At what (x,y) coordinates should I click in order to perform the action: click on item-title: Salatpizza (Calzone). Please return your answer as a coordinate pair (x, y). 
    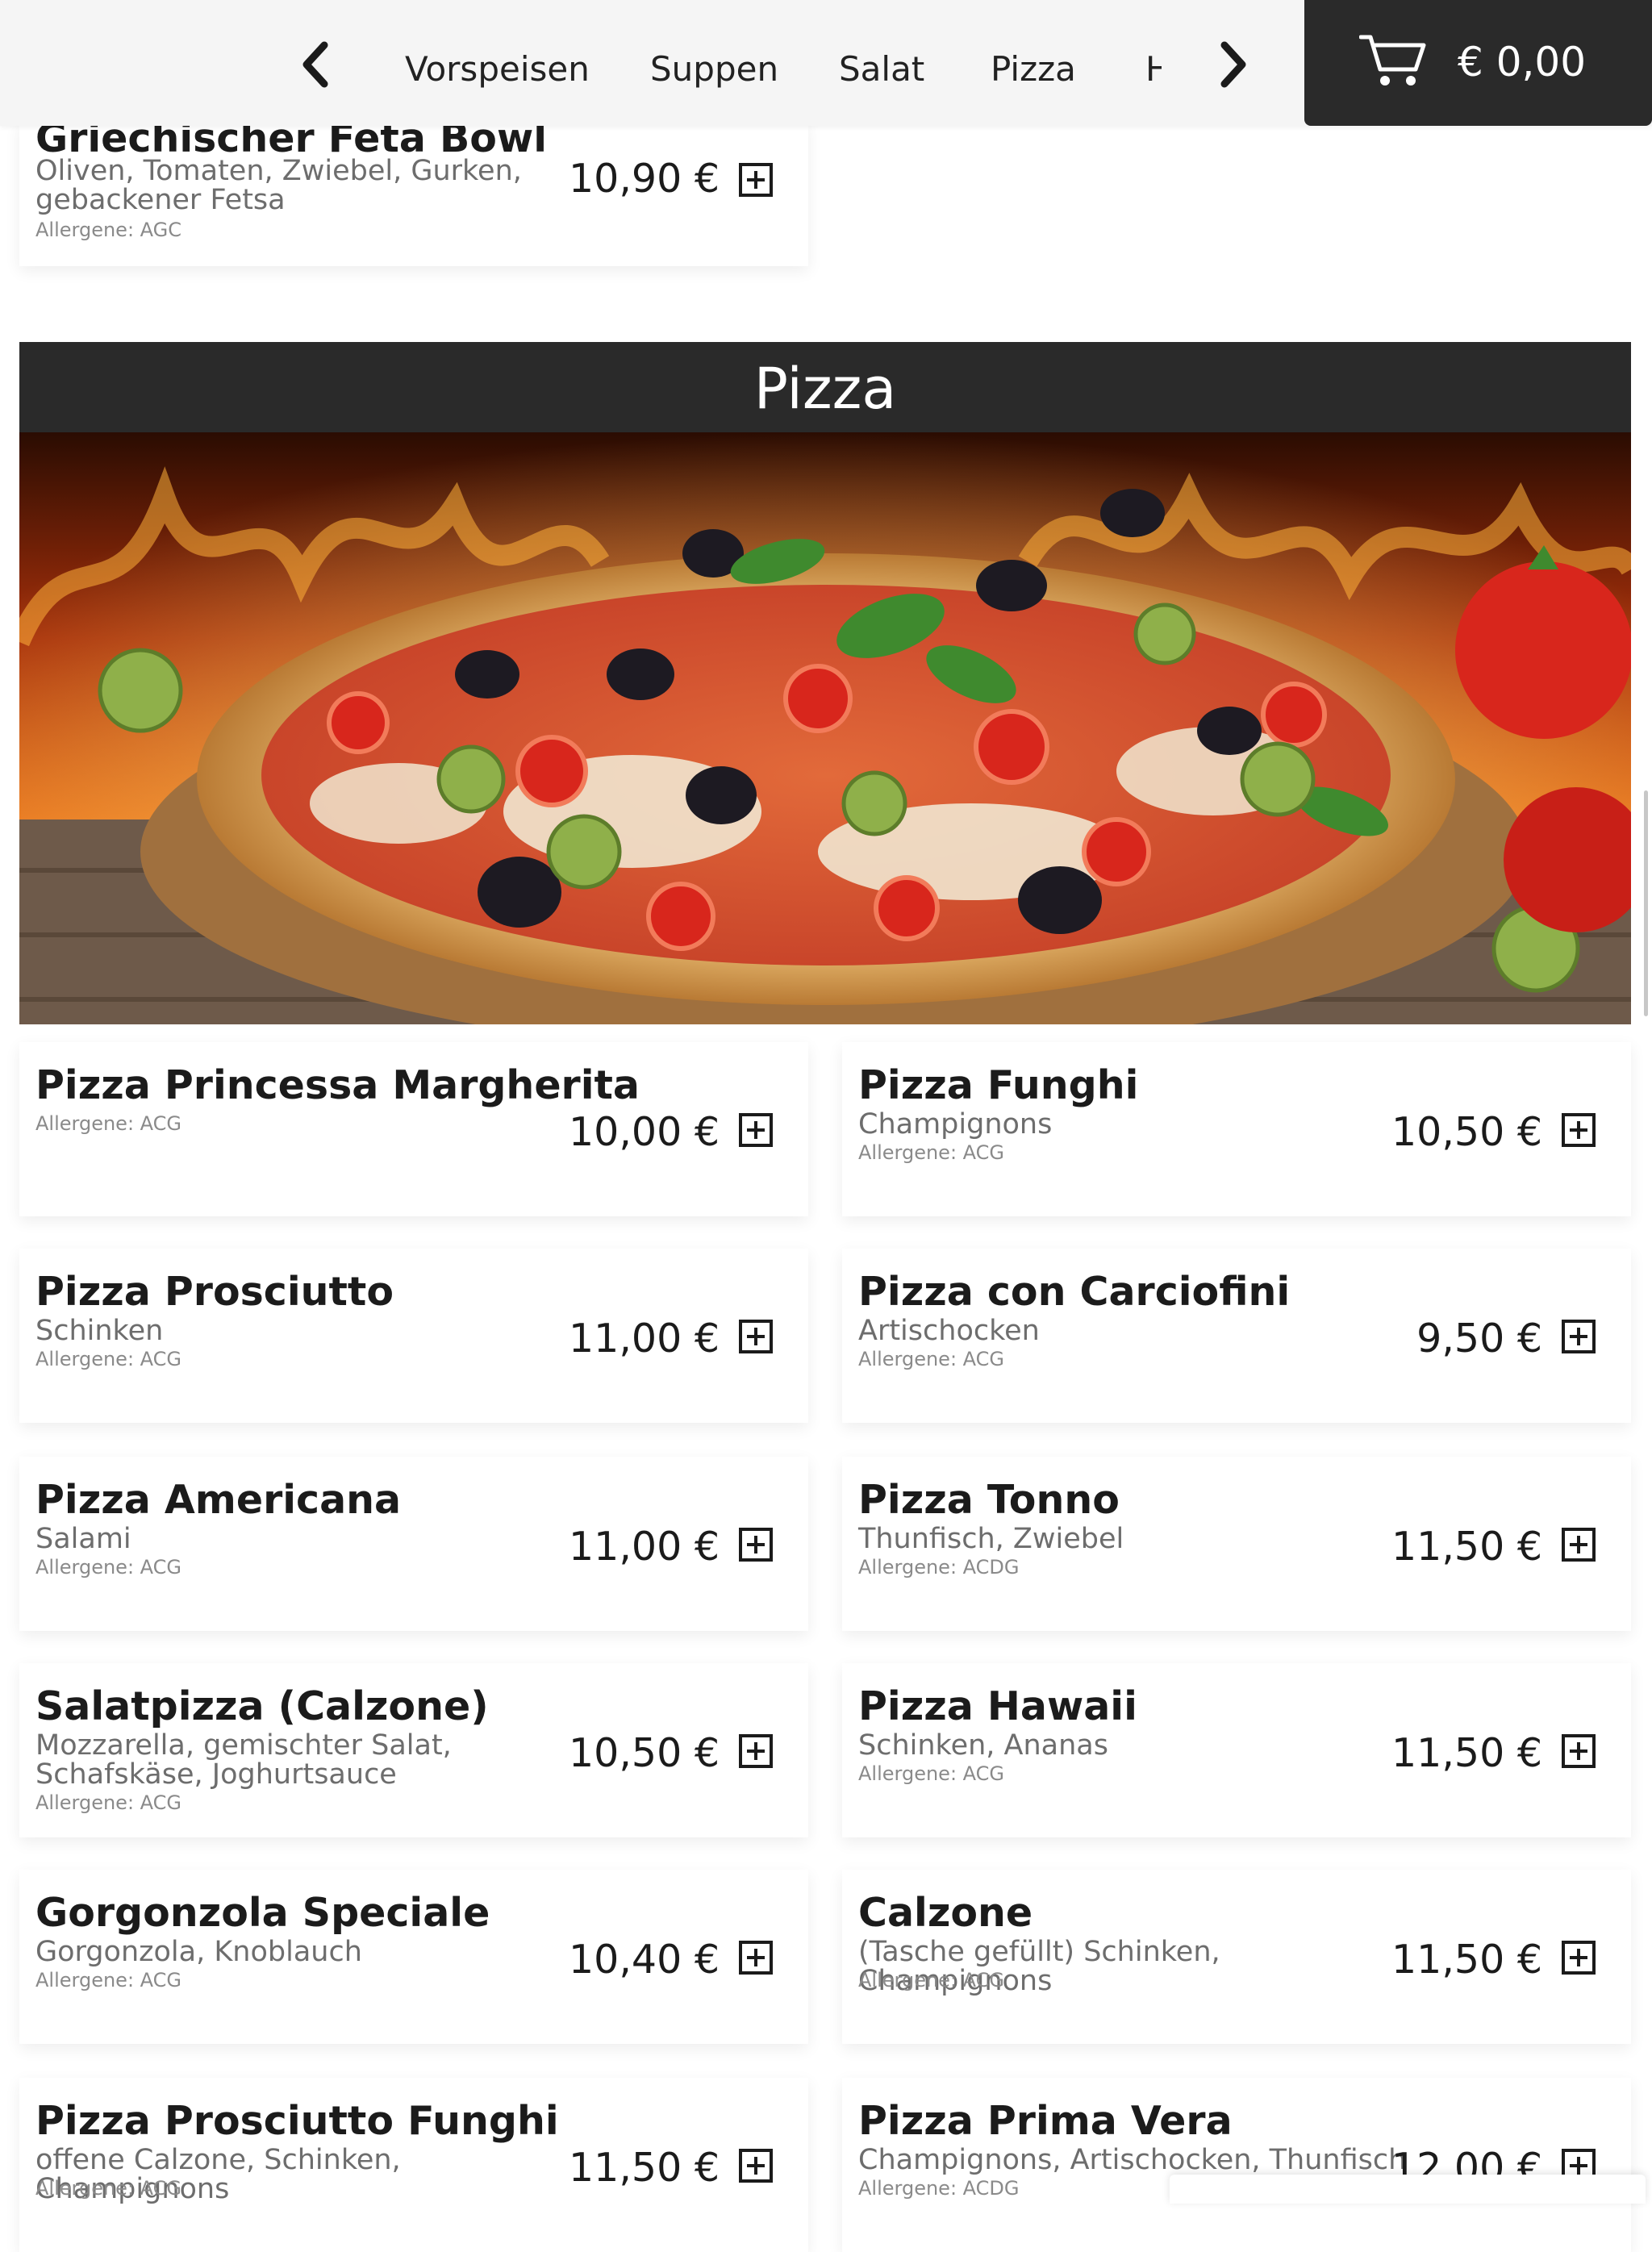
    Looking at the image, I should click on (262, 1706).